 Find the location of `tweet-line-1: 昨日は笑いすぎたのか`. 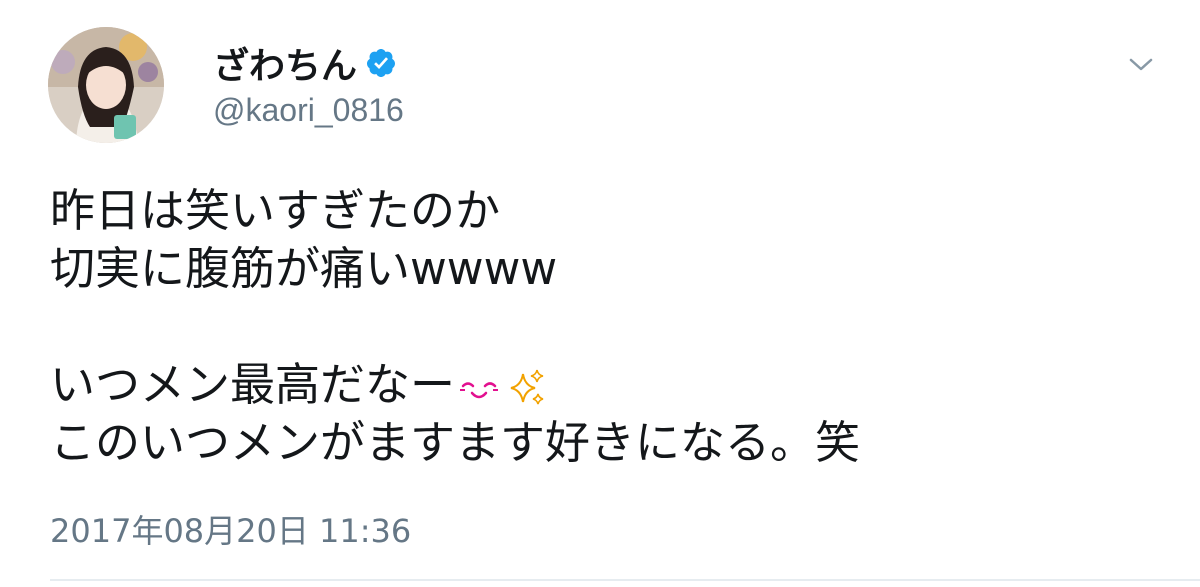

tweet-line-1: 昨日は笑いすぎたのか is located at coordinates (275, 210).